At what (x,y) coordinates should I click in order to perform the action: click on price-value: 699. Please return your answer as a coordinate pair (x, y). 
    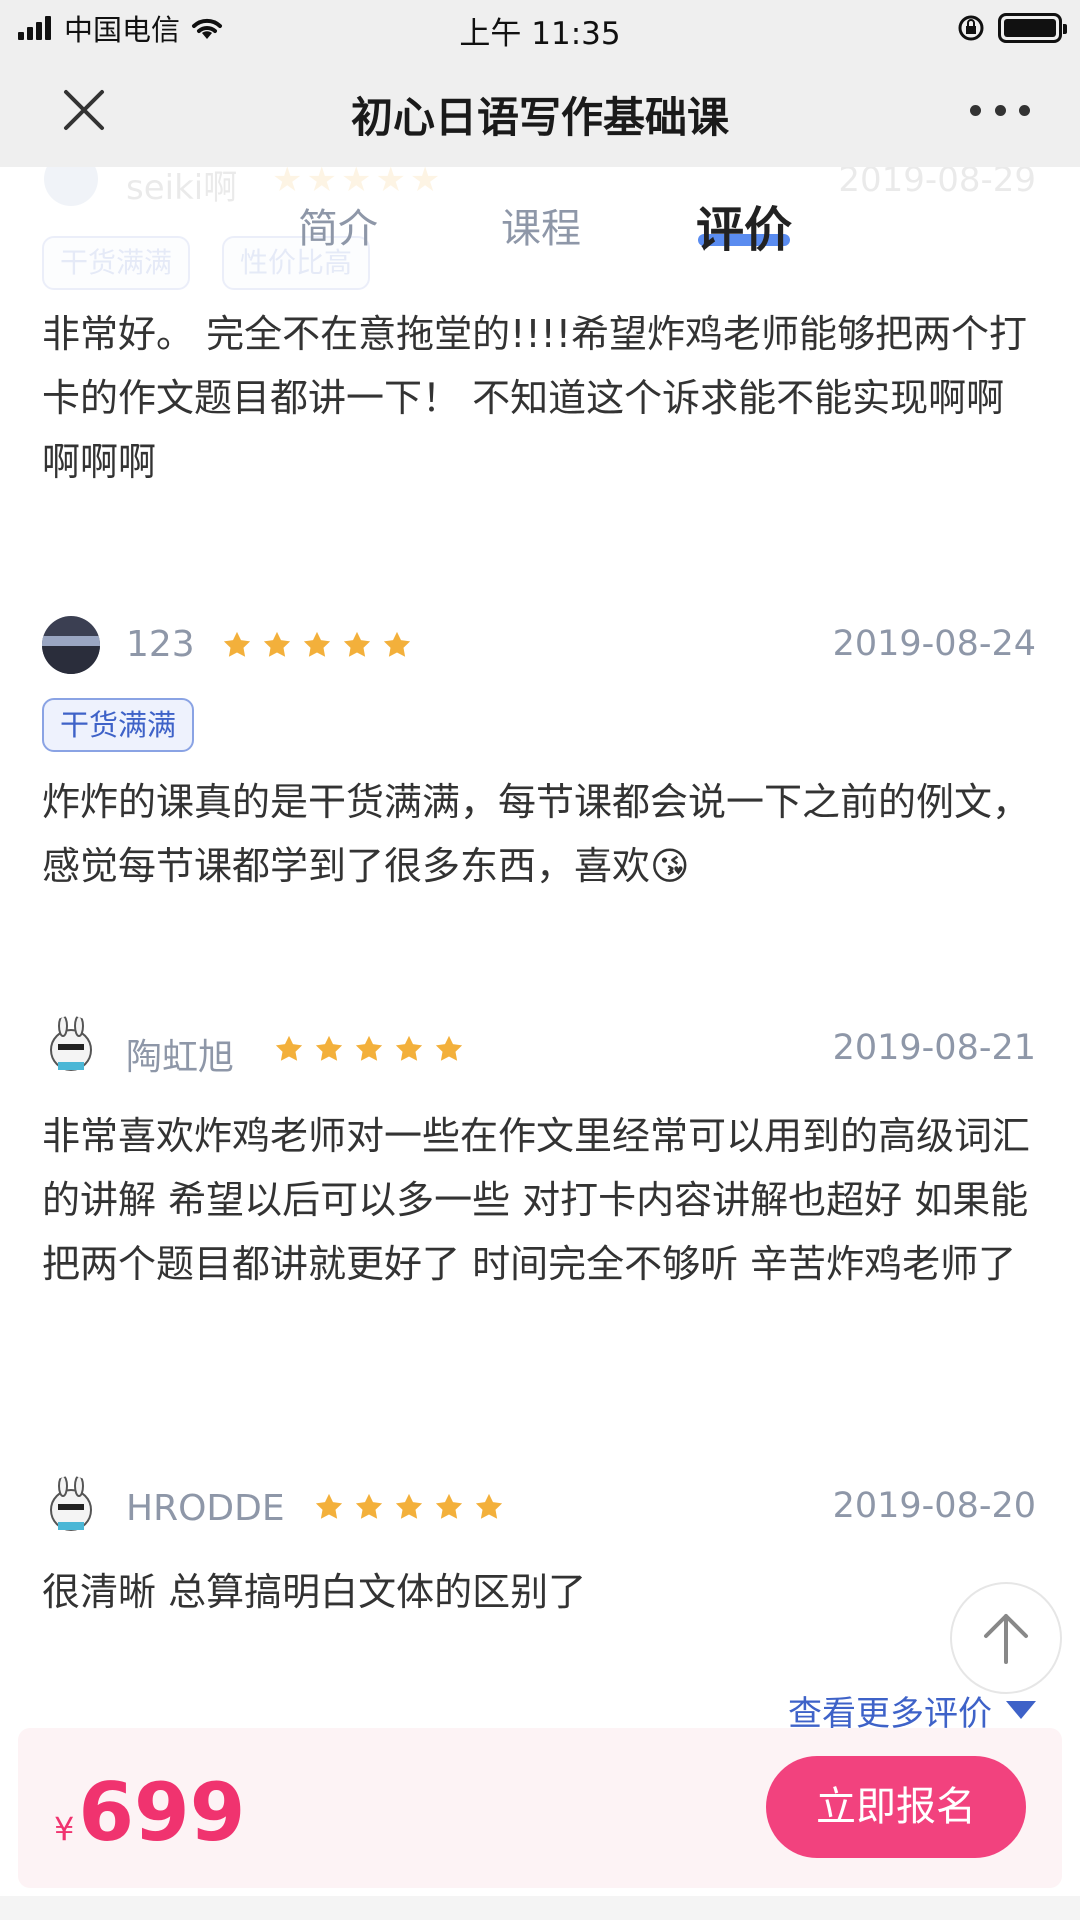
    Looking at the image, I should click on (162, 1812).